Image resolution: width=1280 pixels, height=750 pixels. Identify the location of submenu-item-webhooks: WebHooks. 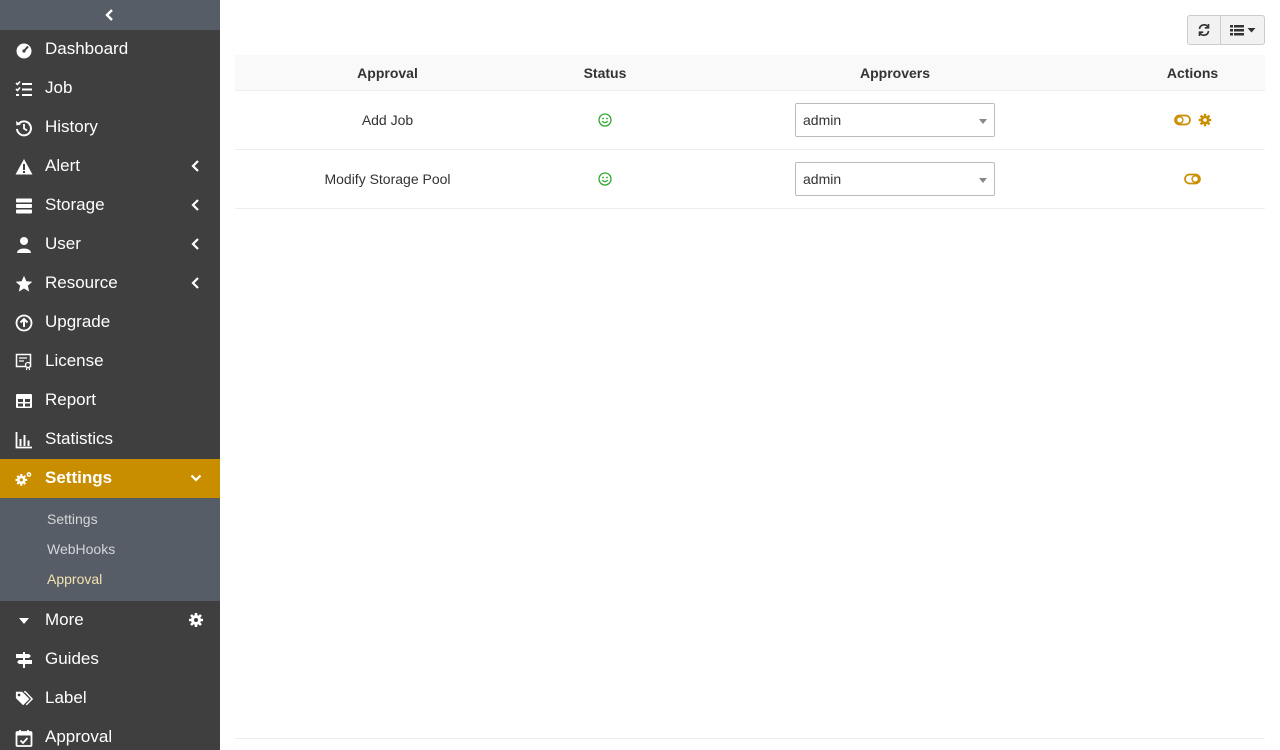
(110, 549).